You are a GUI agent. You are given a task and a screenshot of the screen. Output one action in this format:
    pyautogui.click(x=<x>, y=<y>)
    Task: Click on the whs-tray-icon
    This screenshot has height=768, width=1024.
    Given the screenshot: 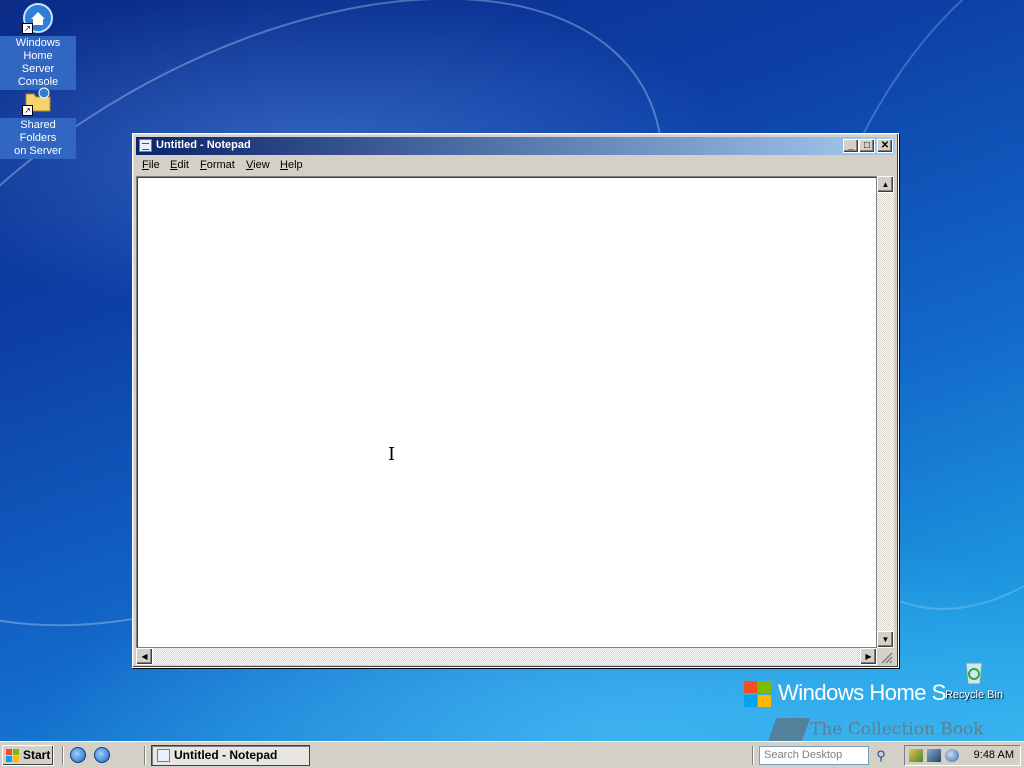 What is the action you would take?
    pyautogui.click(x=916, y=755)
    